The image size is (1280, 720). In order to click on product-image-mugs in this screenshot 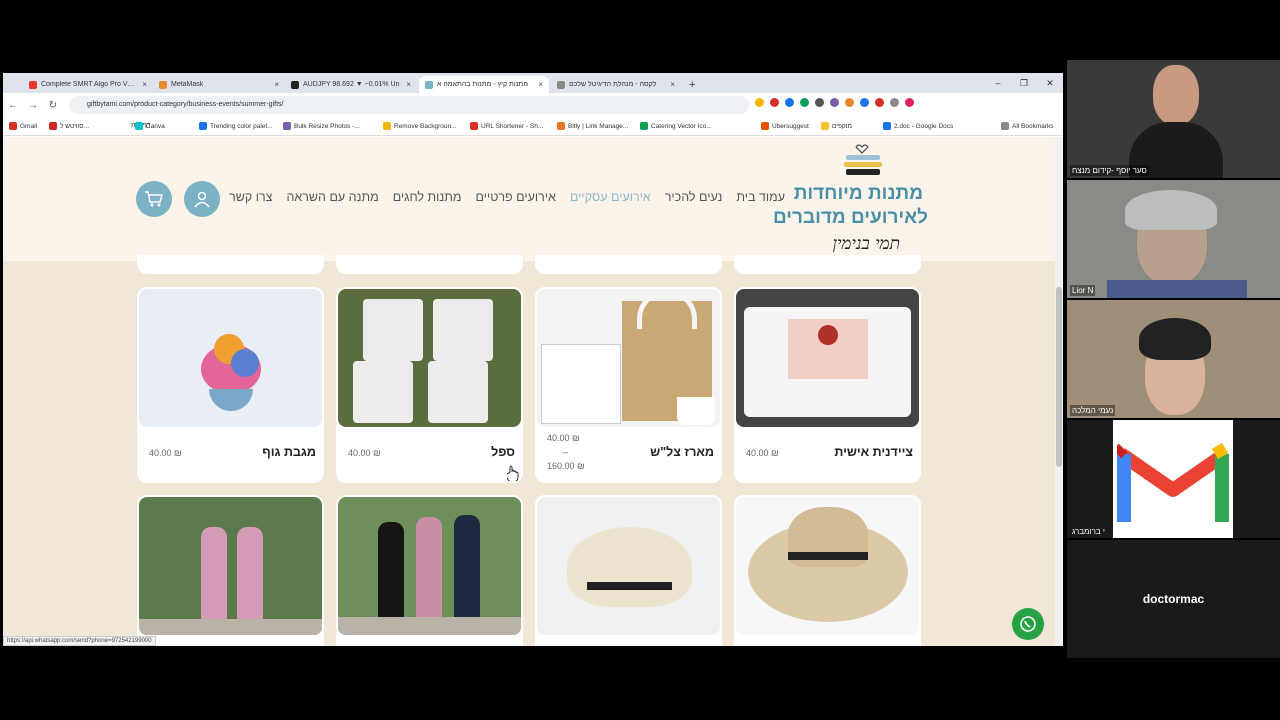, I will do `click(429, 358)`.